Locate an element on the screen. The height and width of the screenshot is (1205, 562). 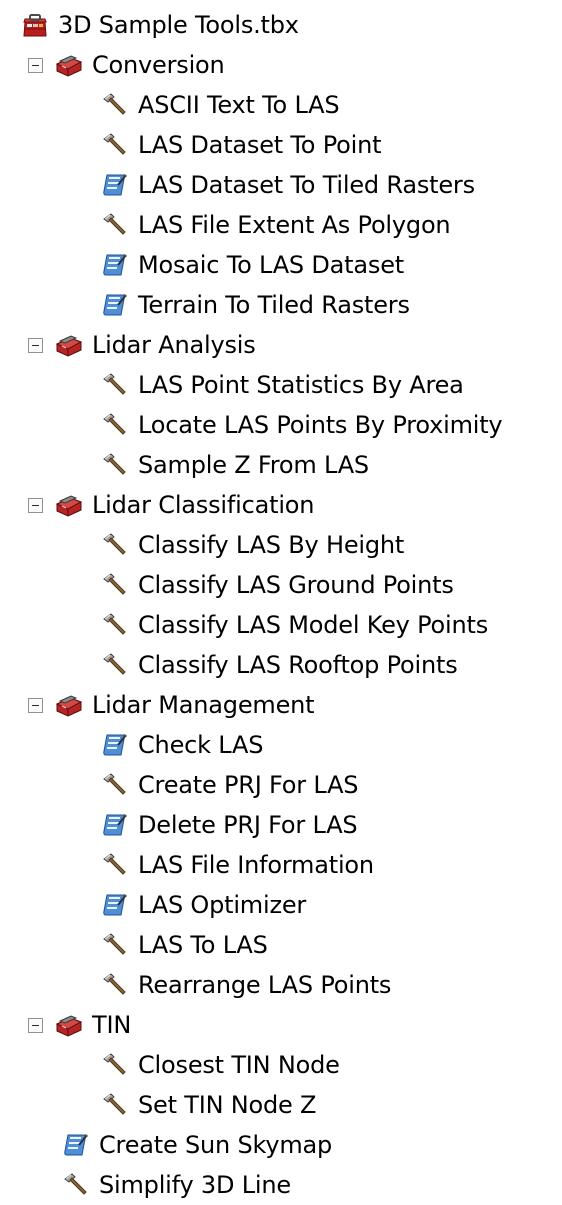
toolset-lidar-management: Lidar Management is located at coordinates (281, 705).